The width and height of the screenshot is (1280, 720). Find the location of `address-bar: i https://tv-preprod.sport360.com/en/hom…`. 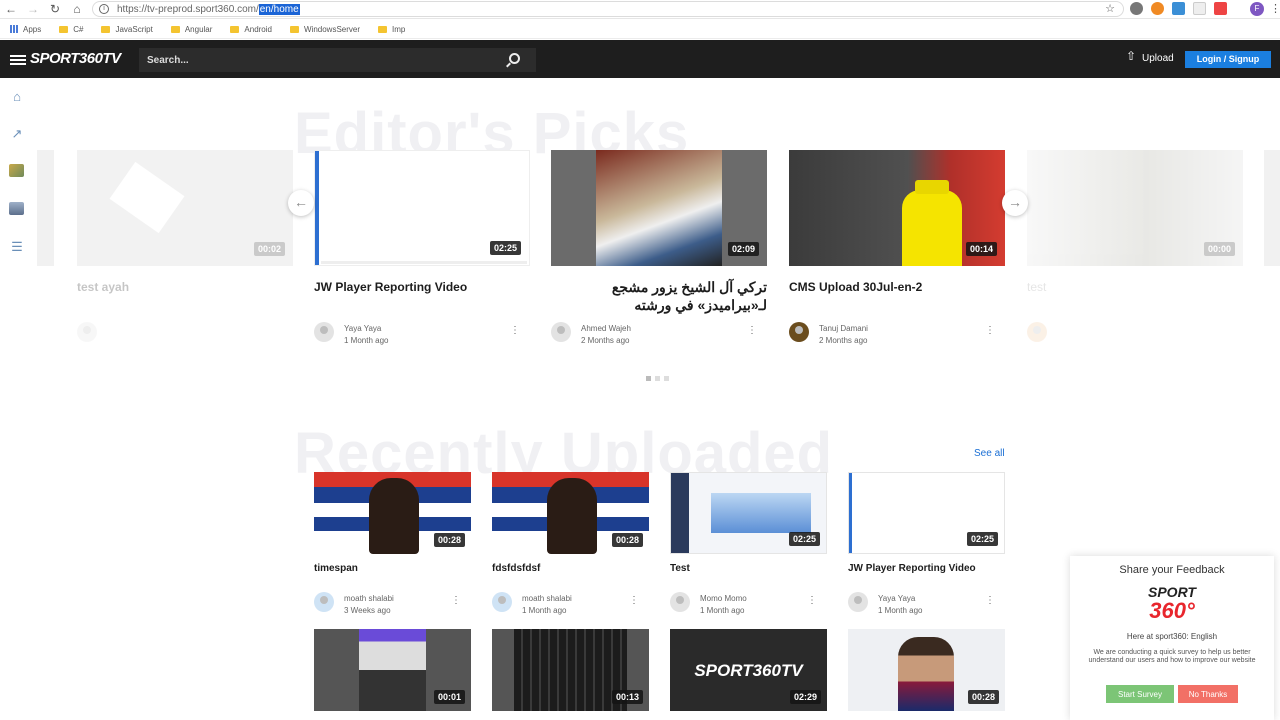

address-bar: i https://tv-preprod.sport360.com/en/hom… is located at coordinates (608, 9).